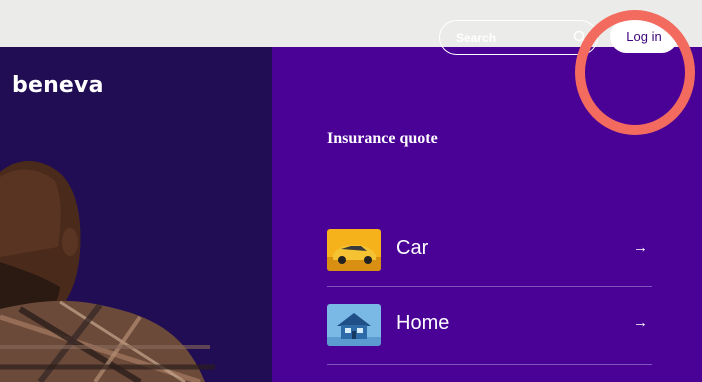 The height and width of the screenshot is (382, 702). What do you see at coordinates (580, 37) in the screenshot?
I see `search-icon` at bounding box center [580, 37].